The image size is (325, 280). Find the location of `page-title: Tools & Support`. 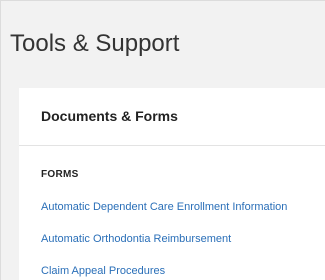

page-title: Tools & Support is located at coordinates (95, 43).